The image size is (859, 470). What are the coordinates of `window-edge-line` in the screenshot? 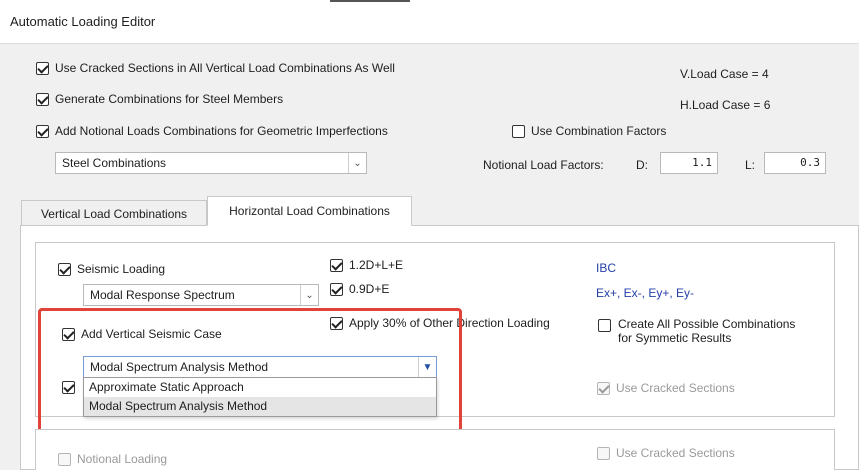 It's located at (370, 1).